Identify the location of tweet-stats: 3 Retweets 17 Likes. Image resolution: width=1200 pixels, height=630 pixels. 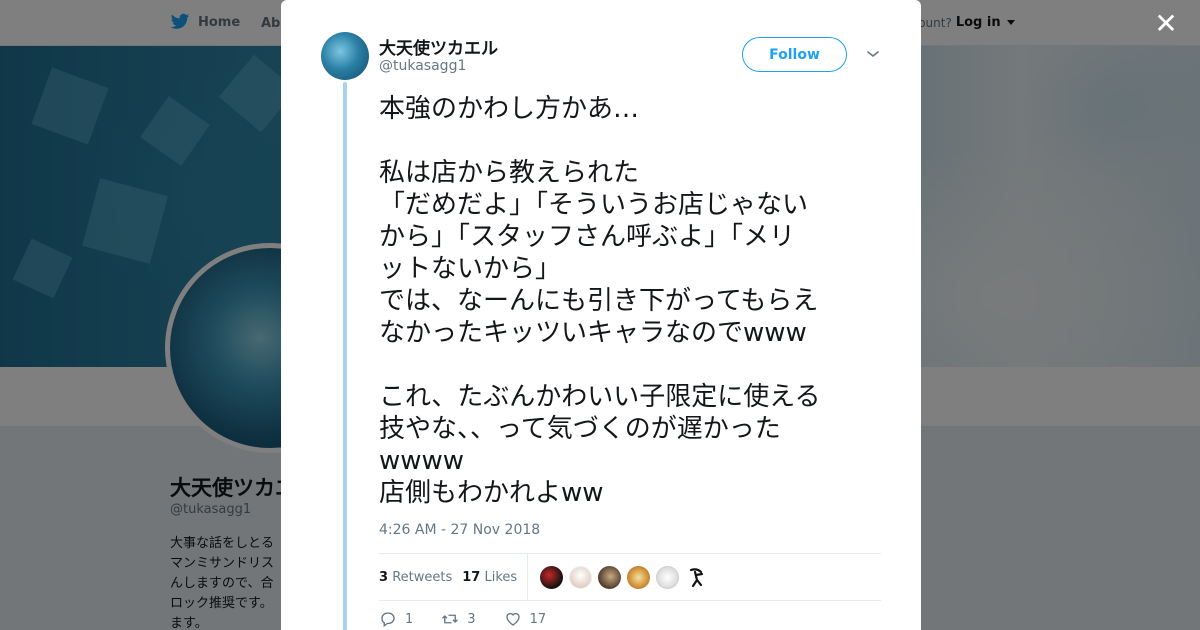
(630, 577).